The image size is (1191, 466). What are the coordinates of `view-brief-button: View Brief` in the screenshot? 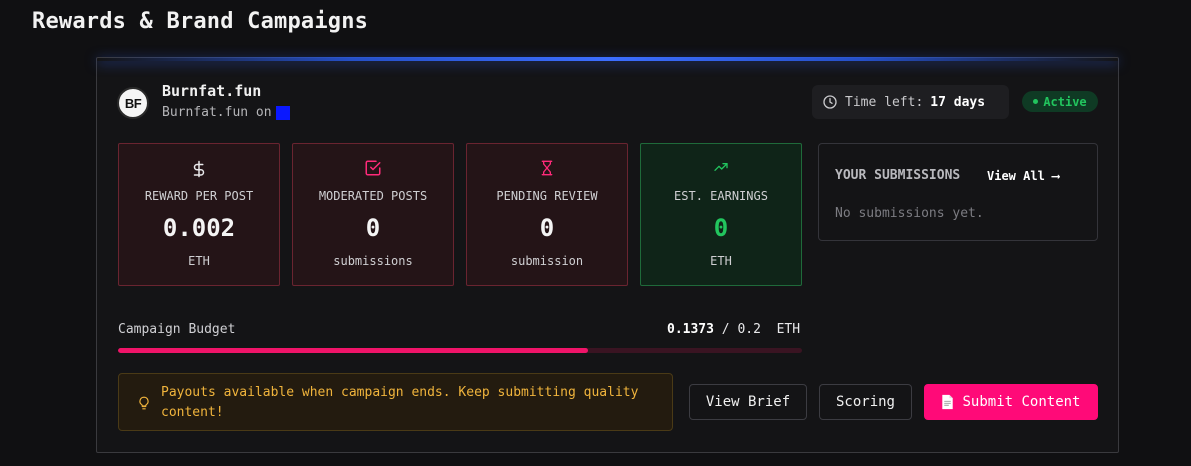 It's located at (748, 402).